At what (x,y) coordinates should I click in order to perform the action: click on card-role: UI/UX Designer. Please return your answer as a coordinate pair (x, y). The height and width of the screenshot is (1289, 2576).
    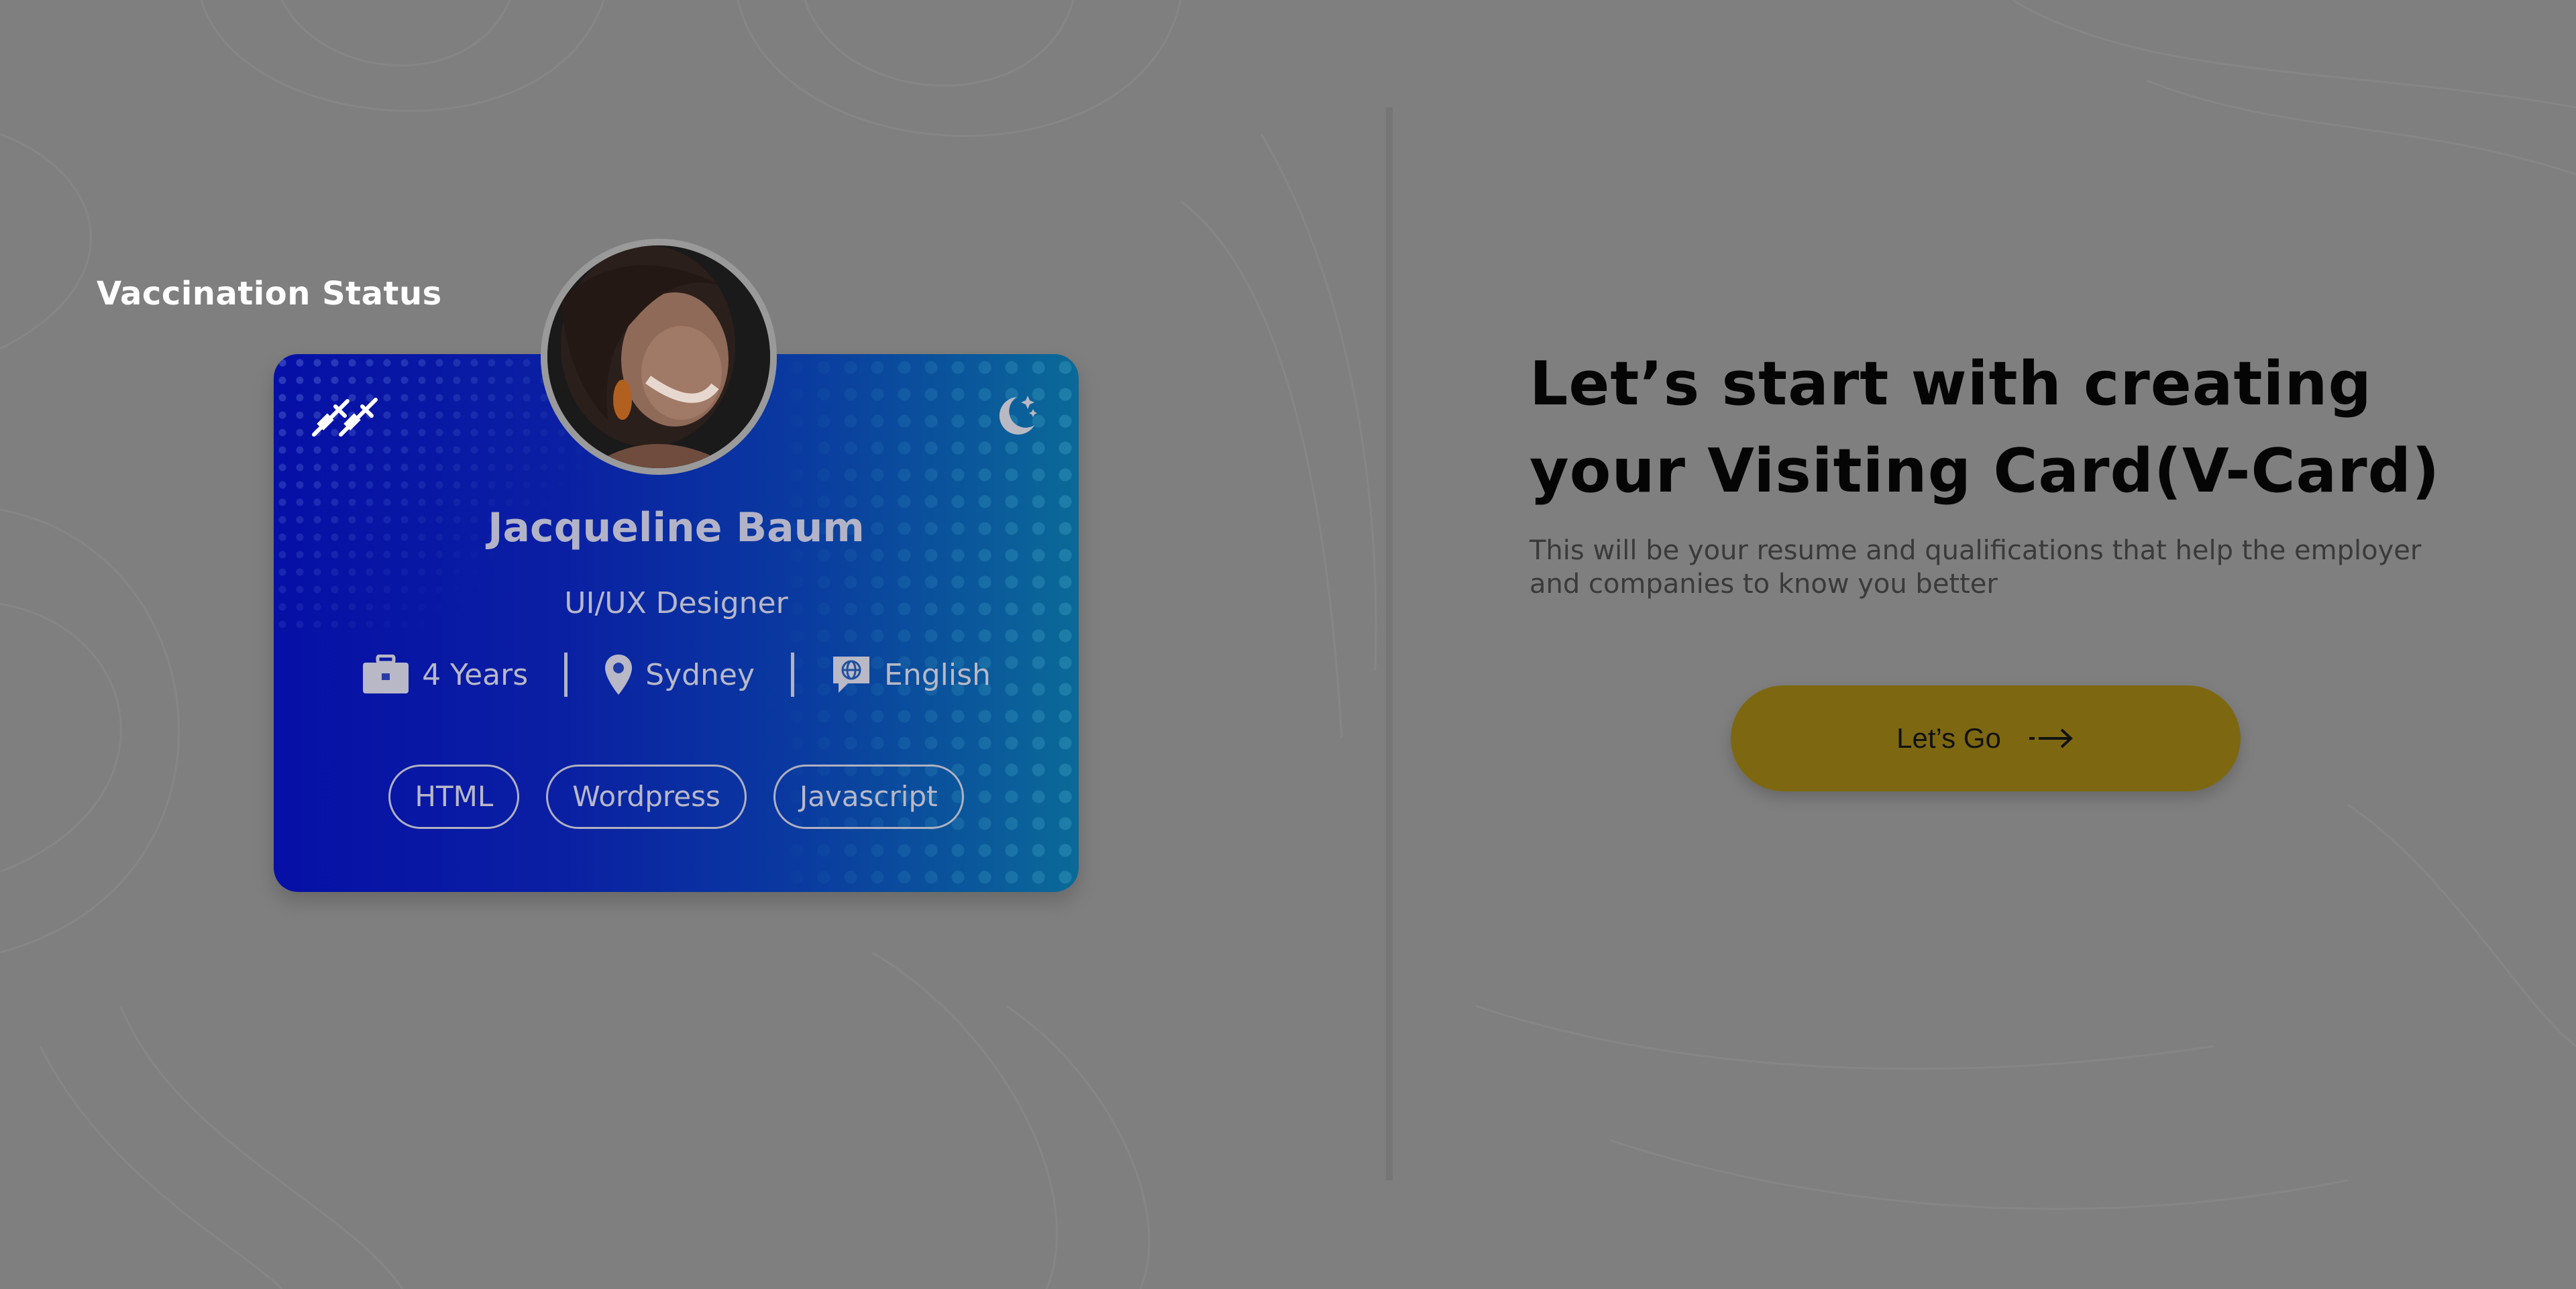
    Looking at the image, I should click on (676, 603).